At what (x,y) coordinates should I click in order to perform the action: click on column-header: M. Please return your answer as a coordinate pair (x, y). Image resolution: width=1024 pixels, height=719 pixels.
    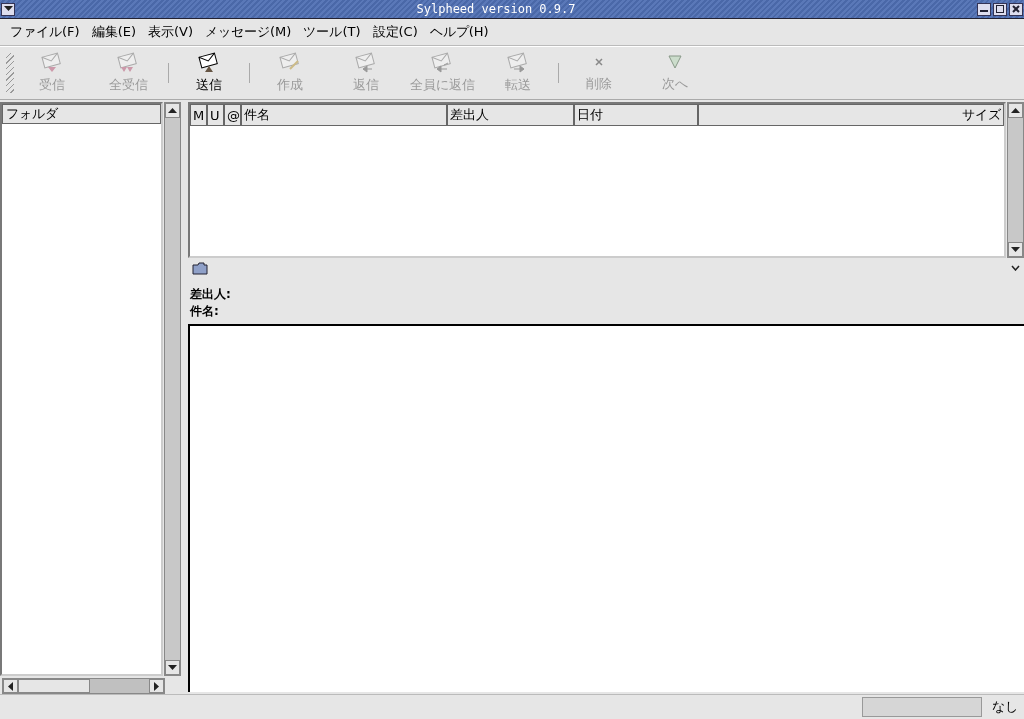
    Looking at the image, I should click on (198, 115).